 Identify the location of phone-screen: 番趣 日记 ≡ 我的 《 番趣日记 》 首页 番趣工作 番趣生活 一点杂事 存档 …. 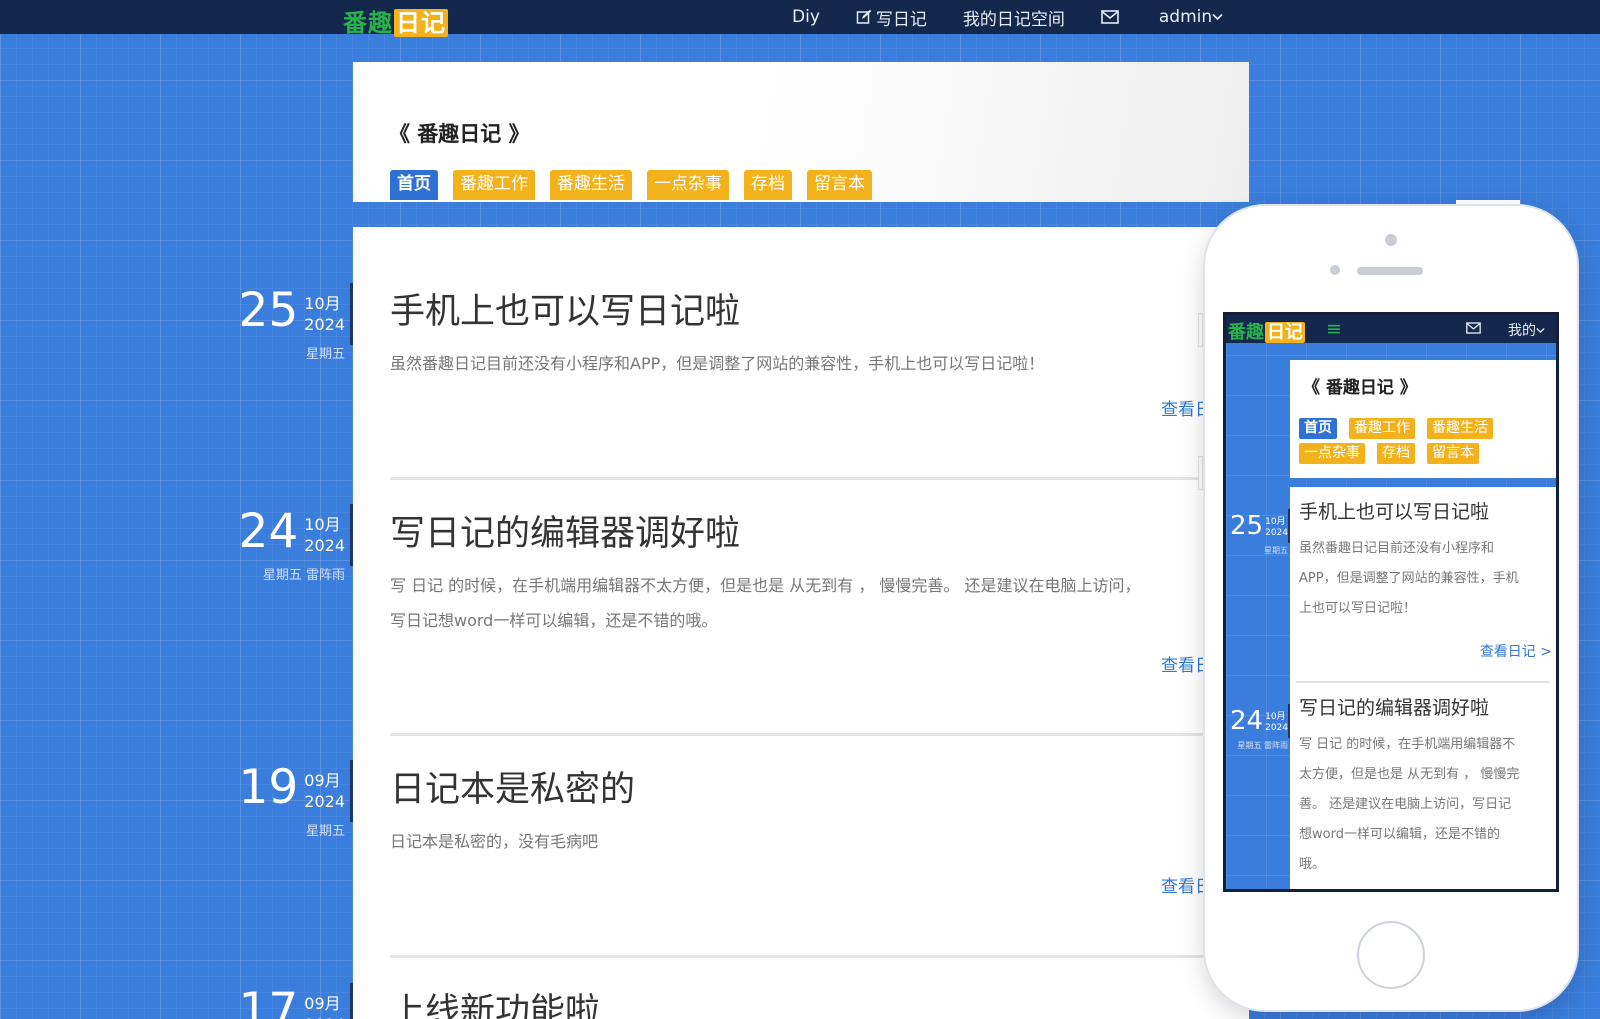
(1391, 602).